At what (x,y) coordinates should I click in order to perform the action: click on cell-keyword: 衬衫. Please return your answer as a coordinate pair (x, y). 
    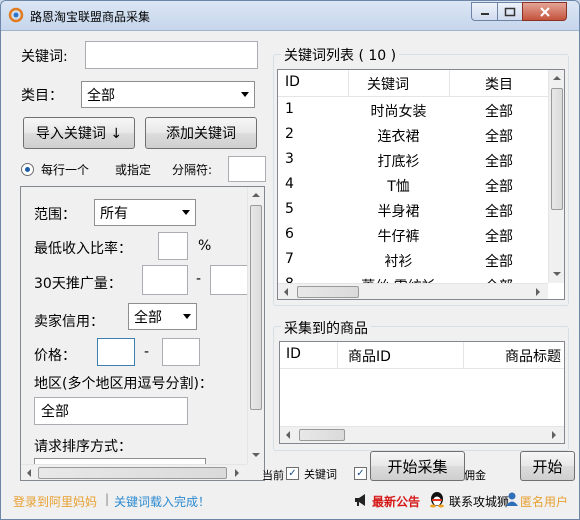
    Looking at the image, I should click on (398, 262).